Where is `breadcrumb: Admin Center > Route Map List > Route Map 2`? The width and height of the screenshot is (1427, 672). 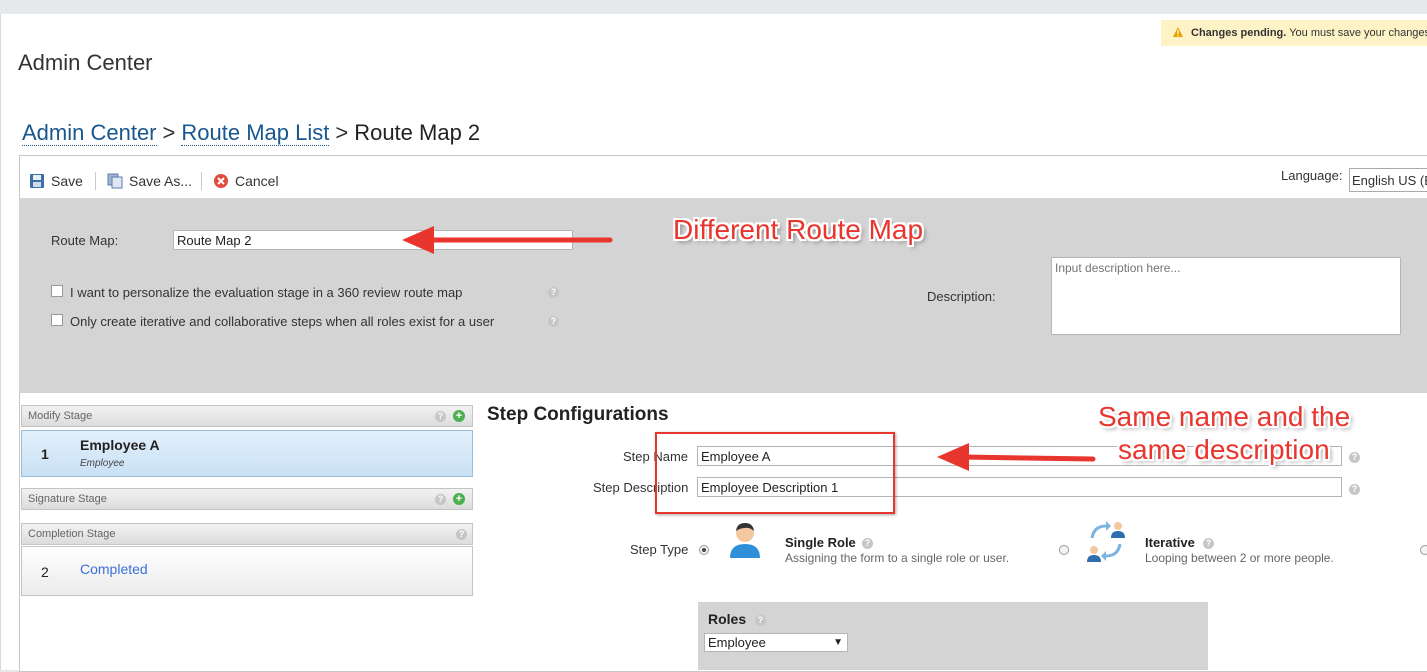 breadcrumb: Admin Center > Route Map List > Route Map 2 is located at coordinates (251, 133).